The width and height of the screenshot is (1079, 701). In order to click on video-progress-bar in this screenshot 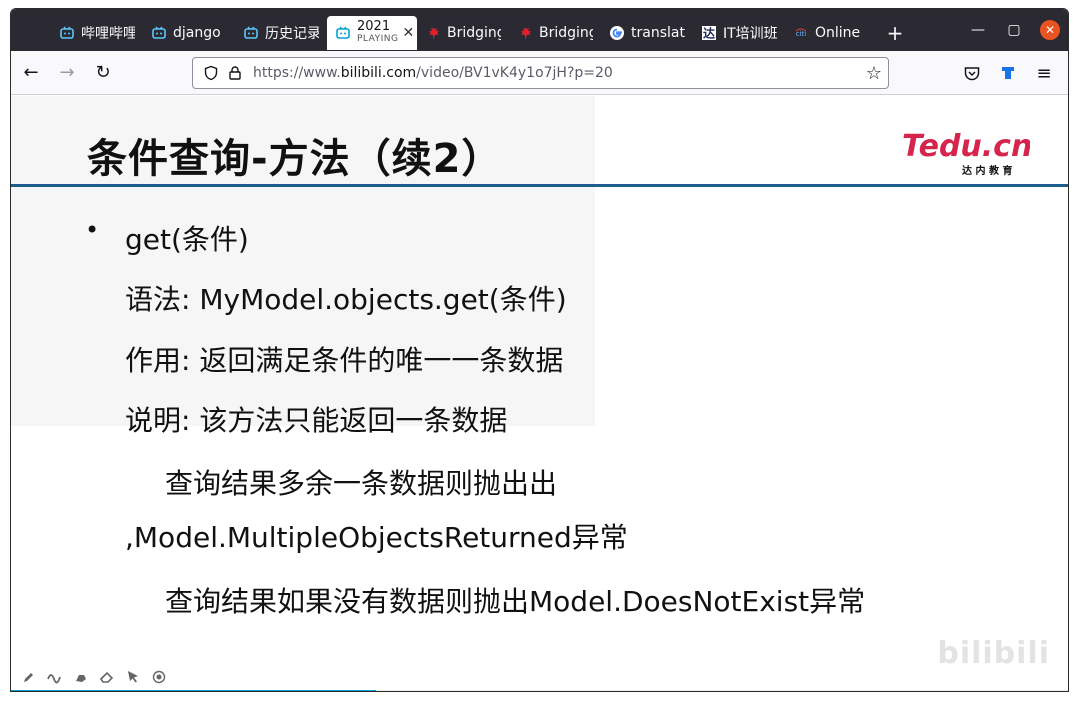, I will do `click(539, 690)`.